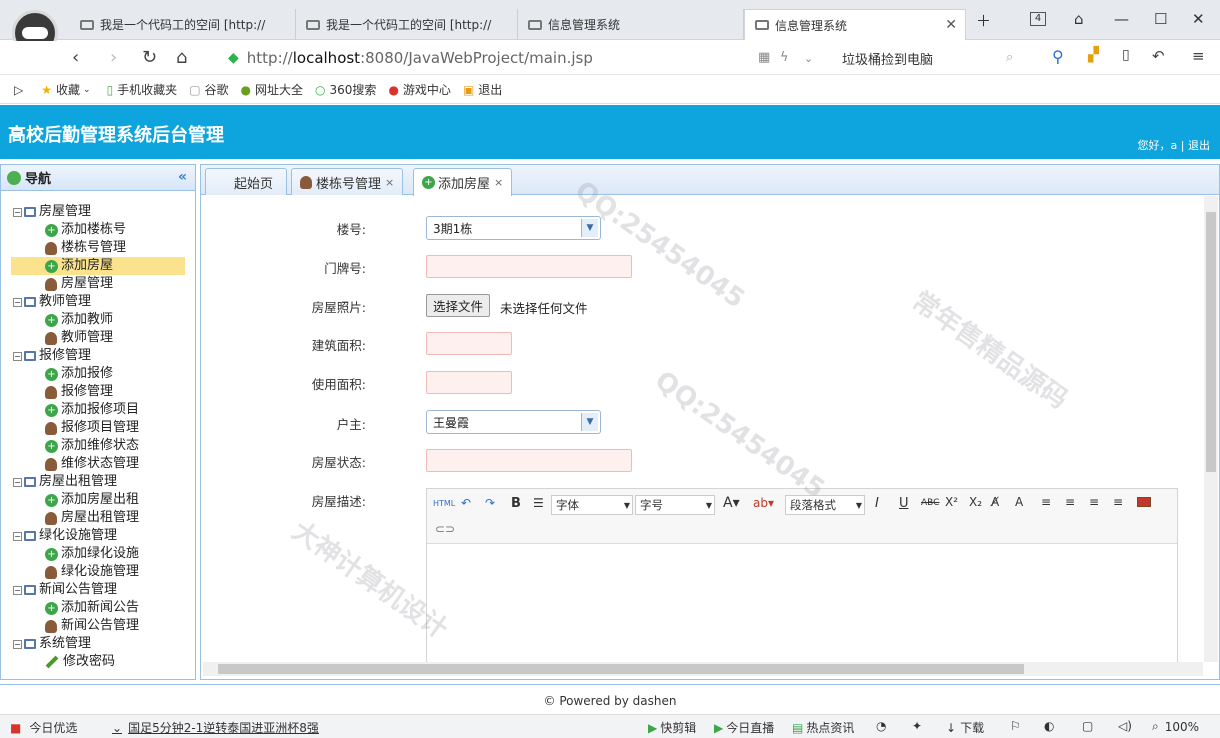 The width and height of the screenshot is (1220, 738). Describe the element at coordinates (917, 726) in the screenshot. I see `pin-icon: ✦` at that location.